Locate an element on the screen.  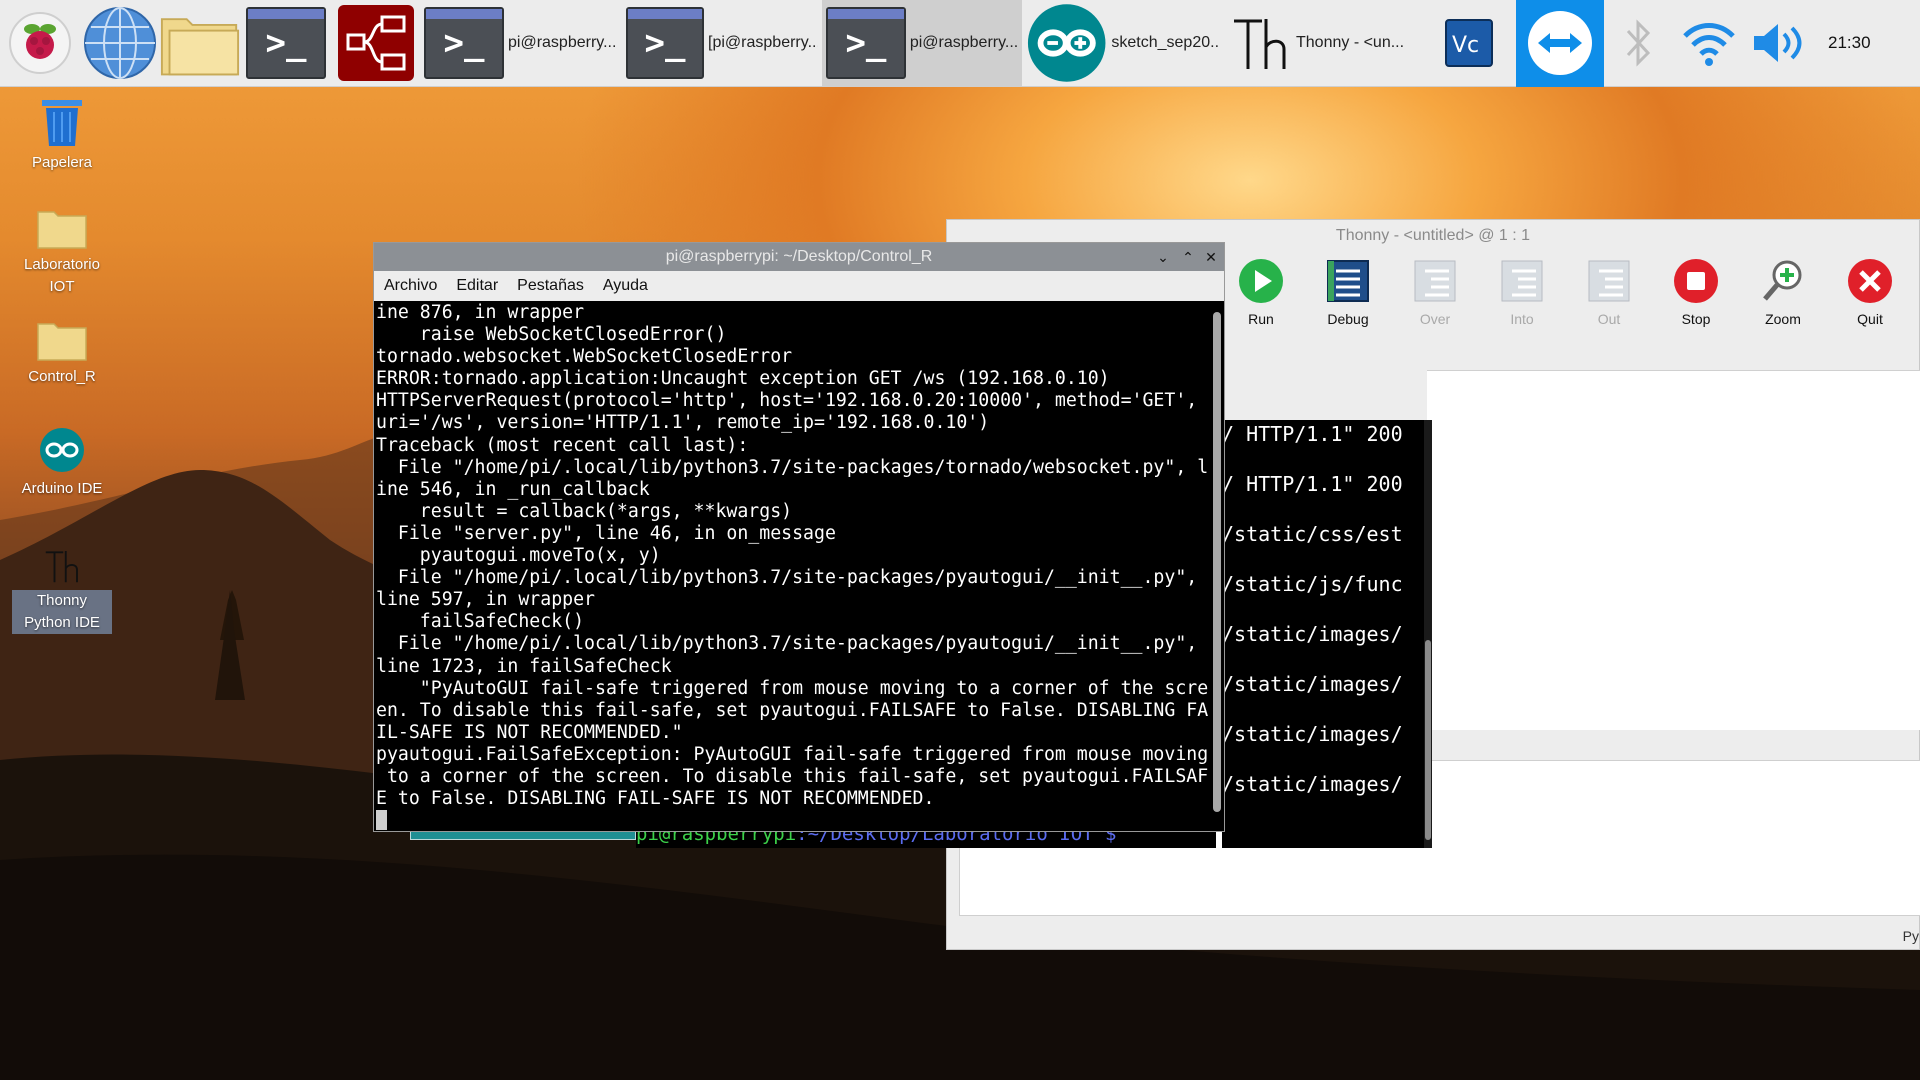
desktop-icon-thonny: Thonny Python IDE is located at coordinates (62, 590).